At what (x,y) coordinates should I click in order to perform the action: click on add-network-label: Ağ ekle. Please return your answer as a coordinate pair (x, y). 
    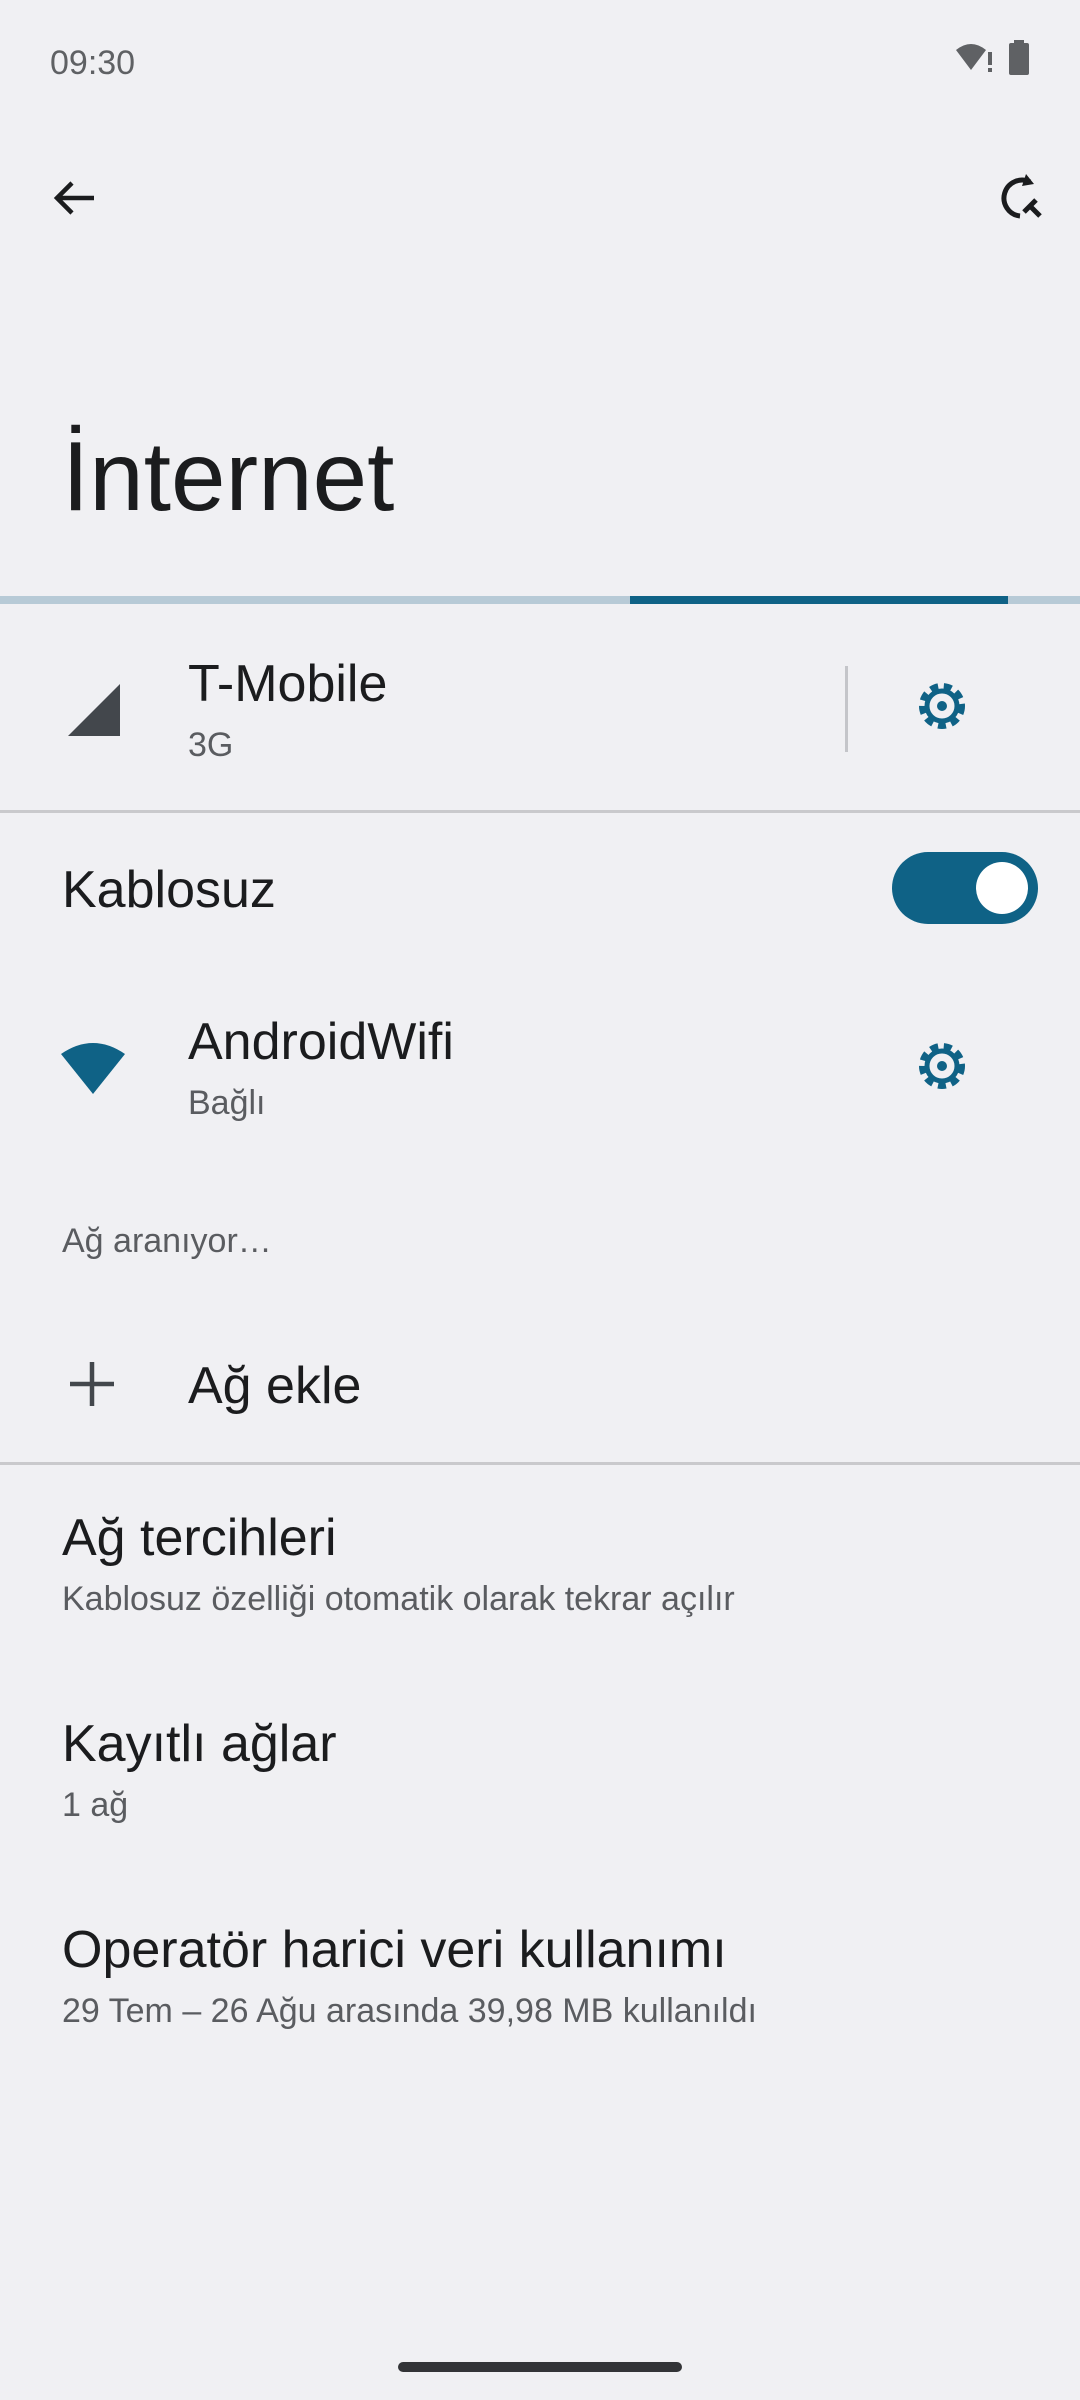
    Looking at the image, I should click on (275, 1386).